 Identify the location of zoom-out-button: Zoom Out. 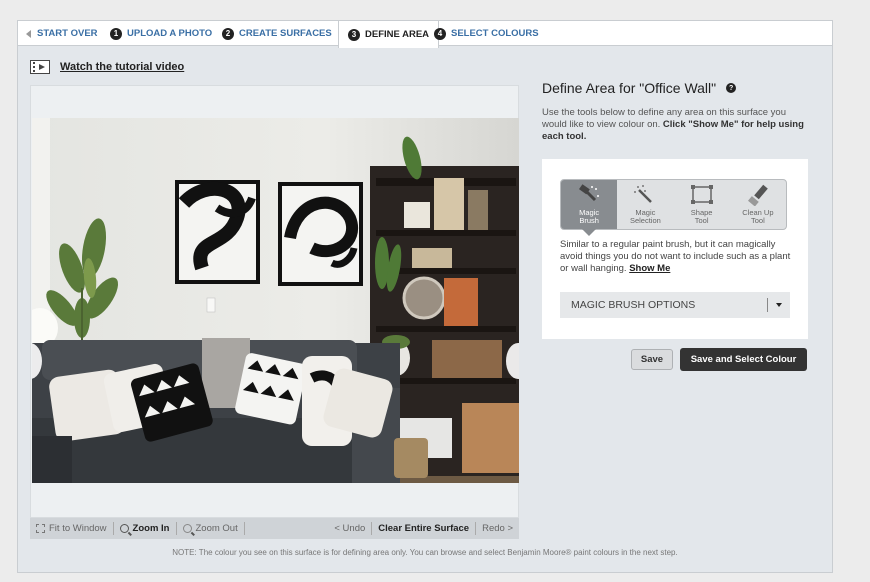
(211, 528).